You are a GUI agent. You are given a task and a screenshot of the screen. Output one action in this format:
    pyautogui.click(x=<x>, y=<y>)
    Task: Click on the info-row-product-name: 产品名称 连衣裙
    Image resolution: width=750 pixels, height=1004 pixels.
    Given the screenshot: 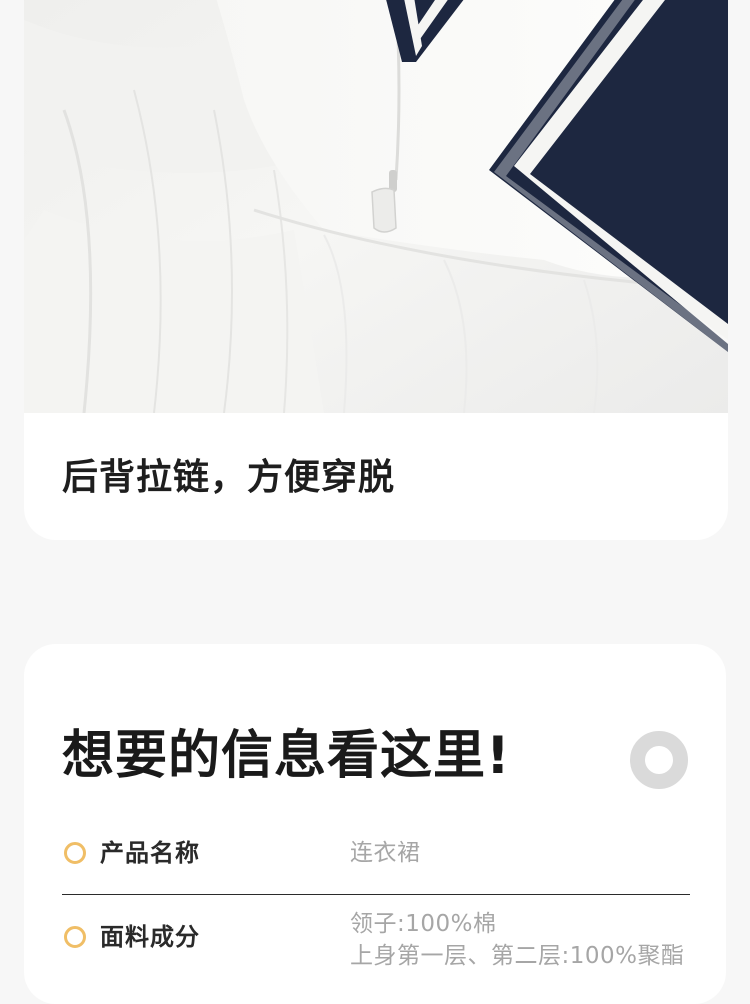 What is the action you would take?
    pyautogui.click(x=376, y=863)
    